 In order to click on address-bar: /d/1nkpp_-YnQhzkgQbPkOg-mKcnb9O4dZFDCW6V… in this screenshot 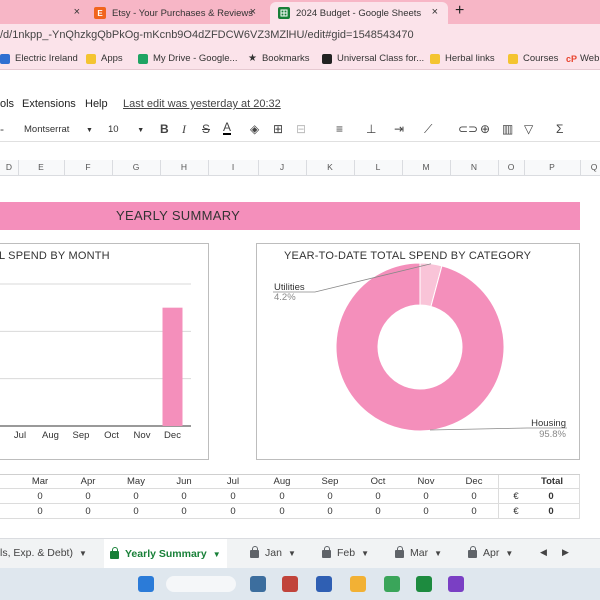, I will do `click(300, 36)`.